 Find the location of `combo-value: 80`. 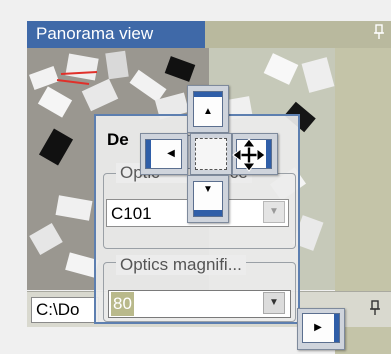

combo-value: 80 is located at coordinates (122, 304).